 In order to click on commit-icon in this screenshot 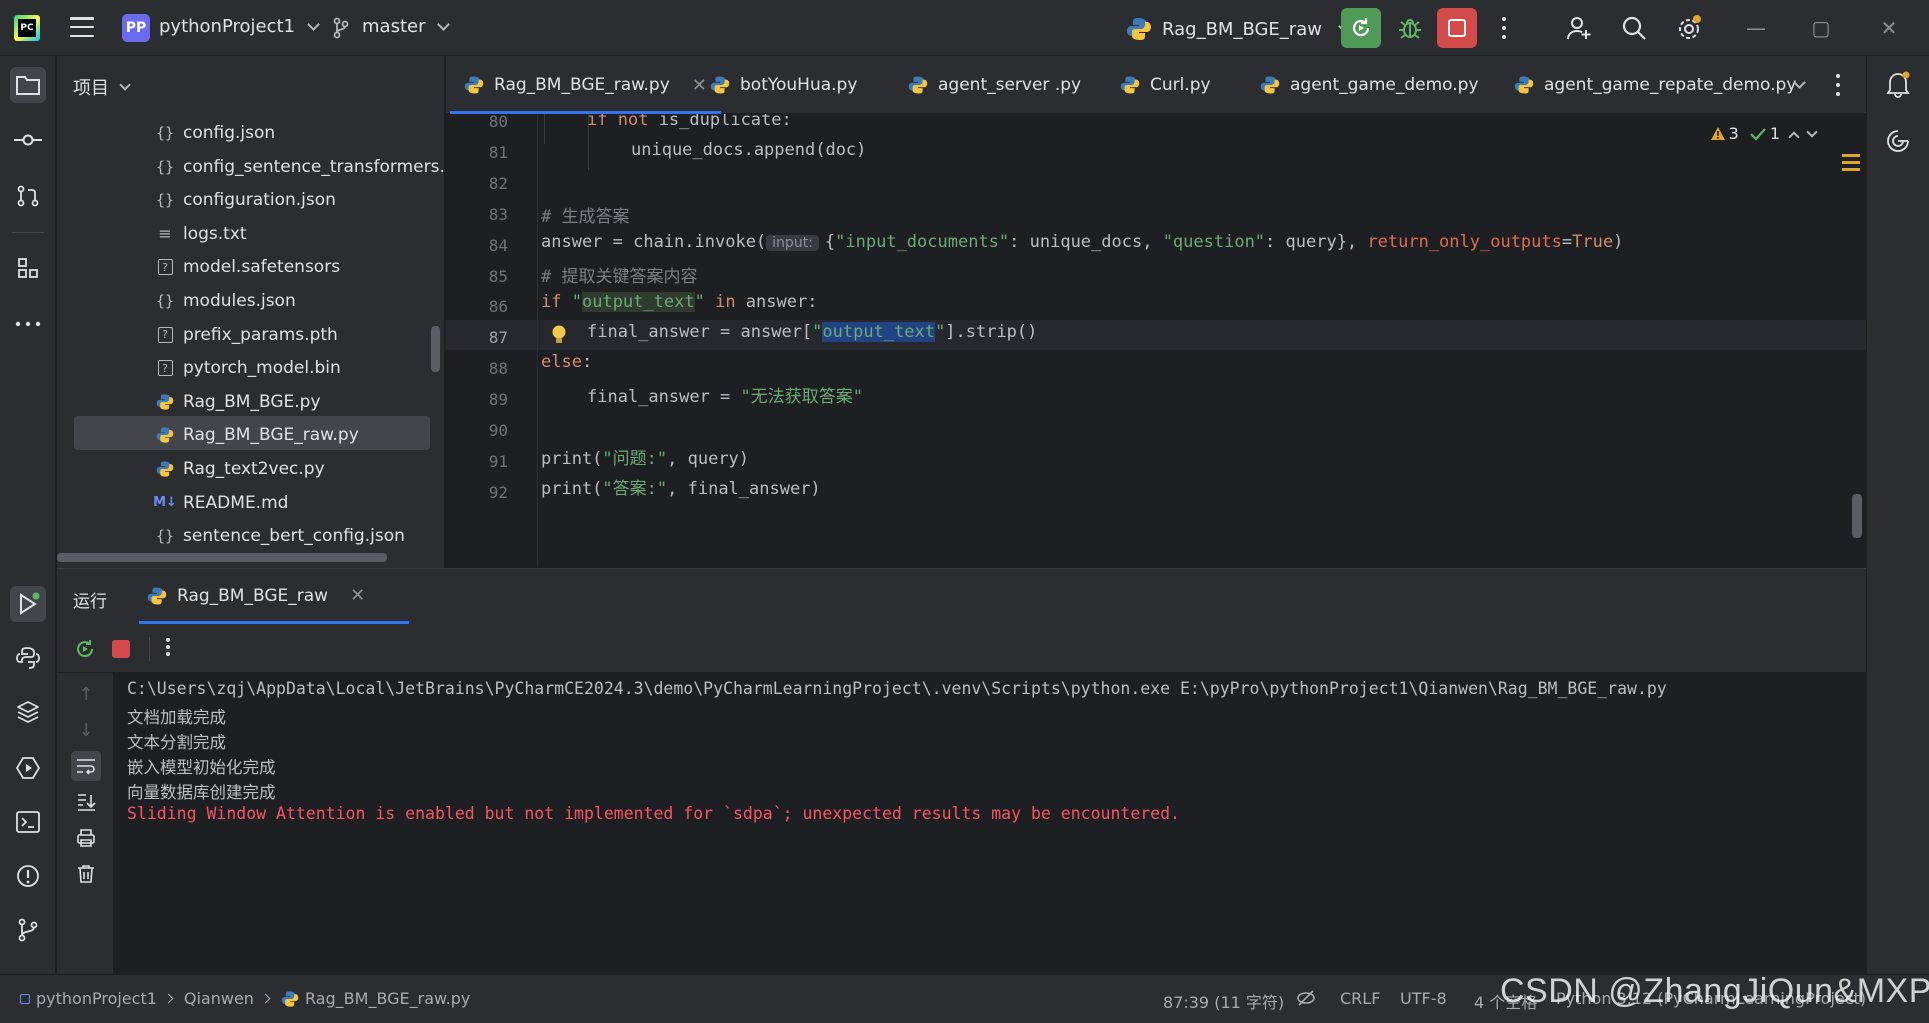, I will do `click(28, 140)`.